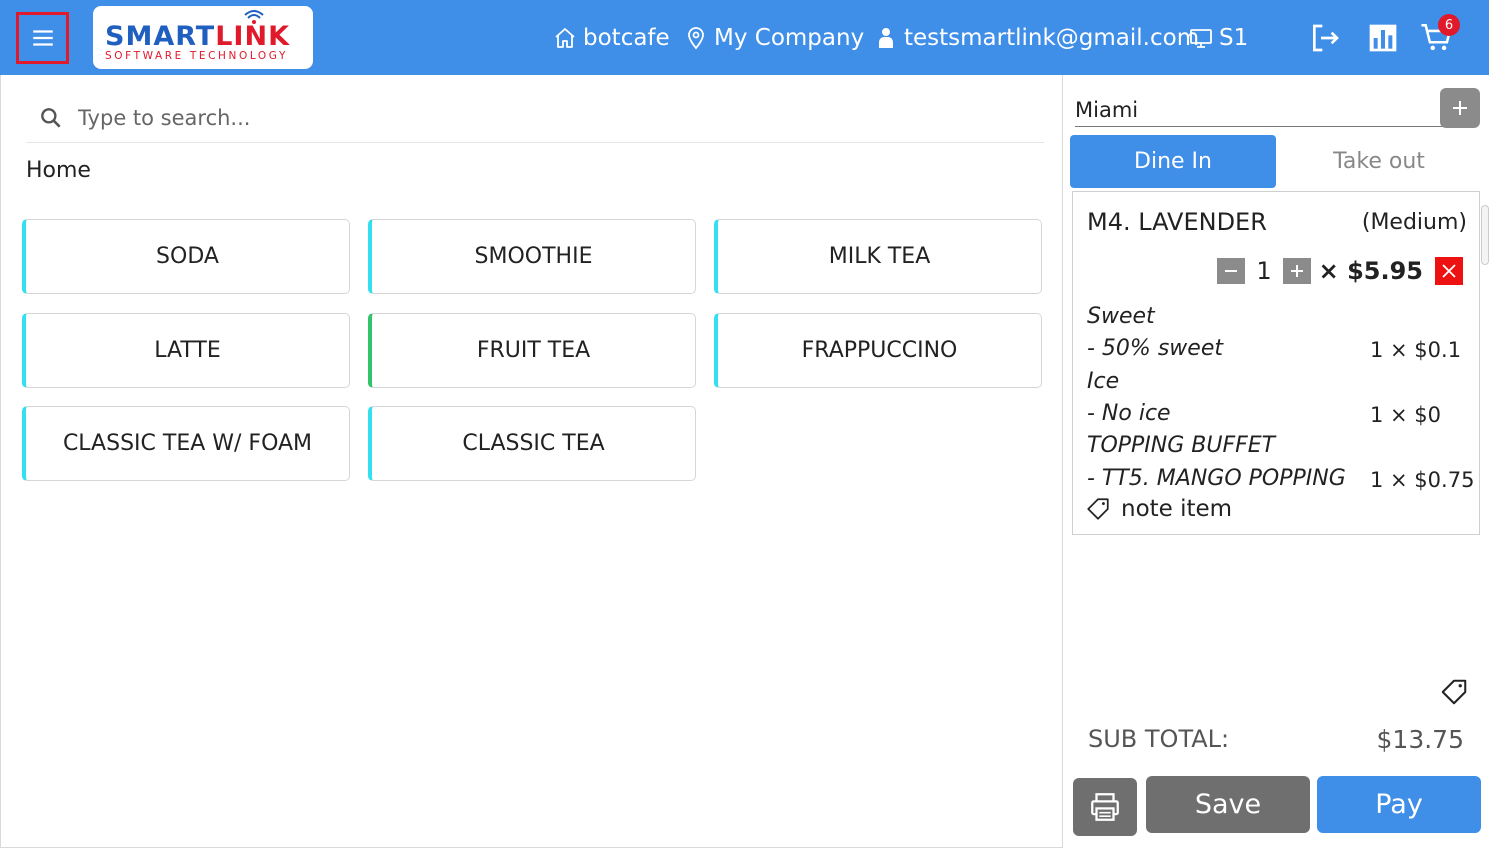  What do you see at coordinates (1416, 350) in the screenshot?
I see `modifier-price: 1 × $0.1` at bounding box center [1416, 350].